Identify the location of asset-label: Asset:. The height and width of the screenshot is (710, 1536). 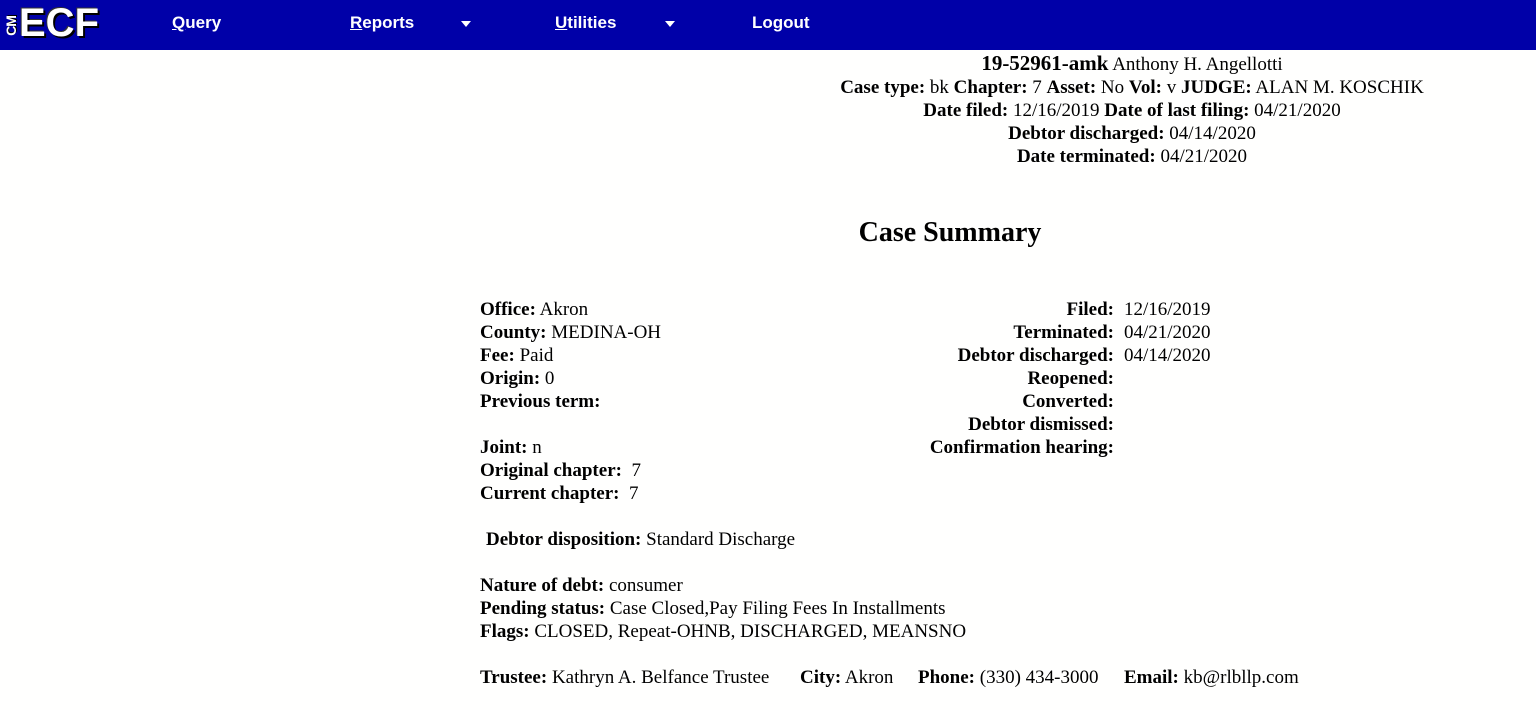
(1071, 87).